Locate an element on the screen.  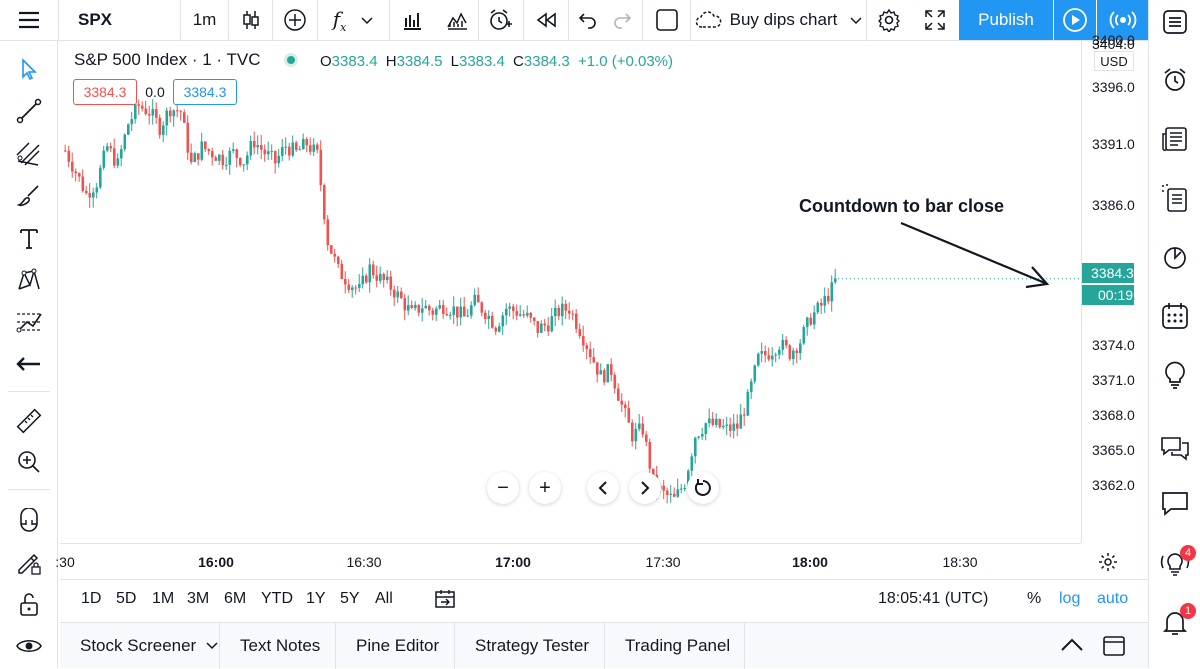
tab-strategy-tester: Strategy Tester is located at coordinates (530, 646).